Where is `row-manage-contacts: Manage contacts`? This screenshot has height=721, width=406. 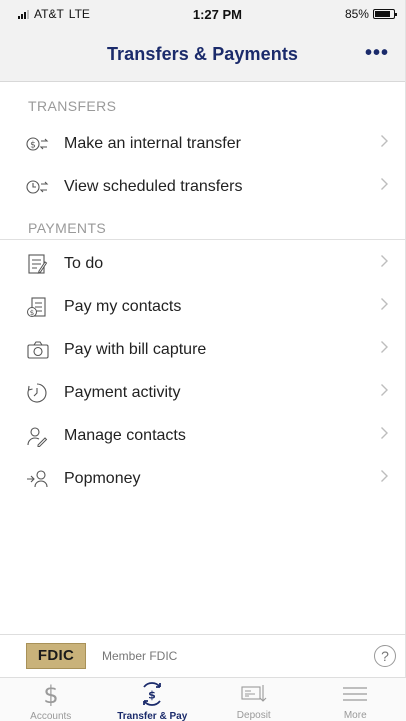 row-manage-contacts: Manage contacts is located at coordinates (202, 435).